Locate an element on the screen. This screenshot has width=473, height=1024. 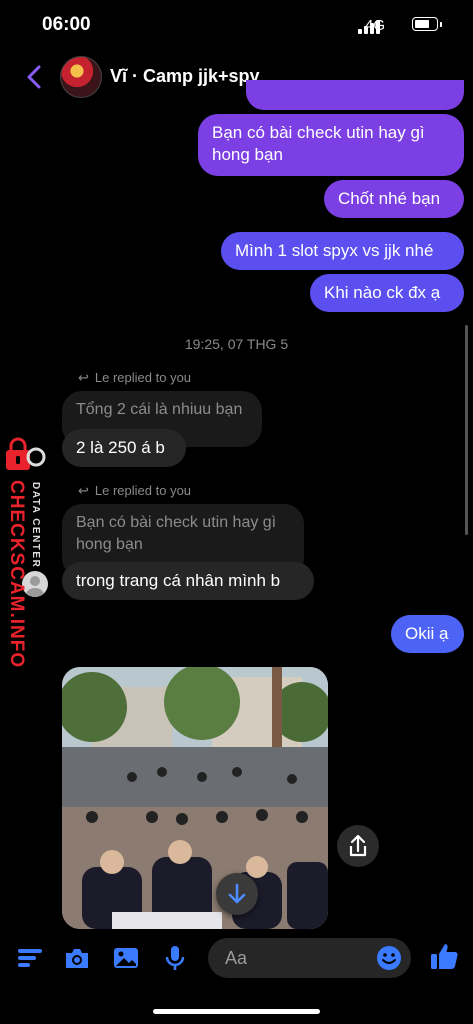
menu-icon is located at coordinates (30, 958).